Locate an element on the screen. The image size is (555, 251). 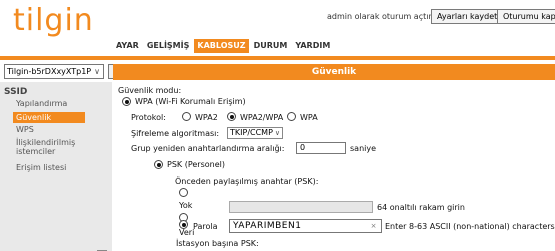
cipher-select-value: TKIP/CCMP is located at coordinates (251, 132).